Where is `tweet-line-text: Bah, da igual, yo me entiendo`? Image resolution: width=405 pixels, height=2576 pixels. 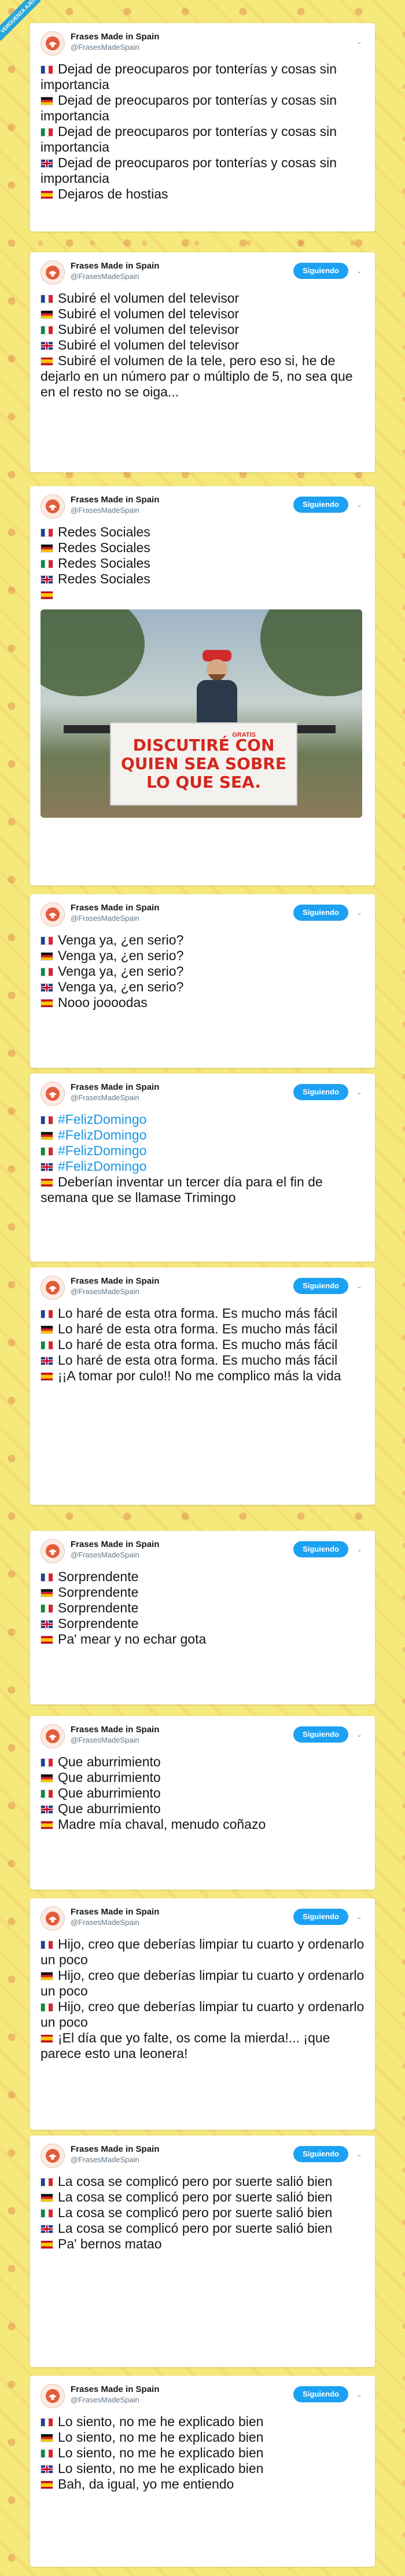 tweet-line-text: Bah, da igual, yo me entiendo is located at coordinates (146, 2484).